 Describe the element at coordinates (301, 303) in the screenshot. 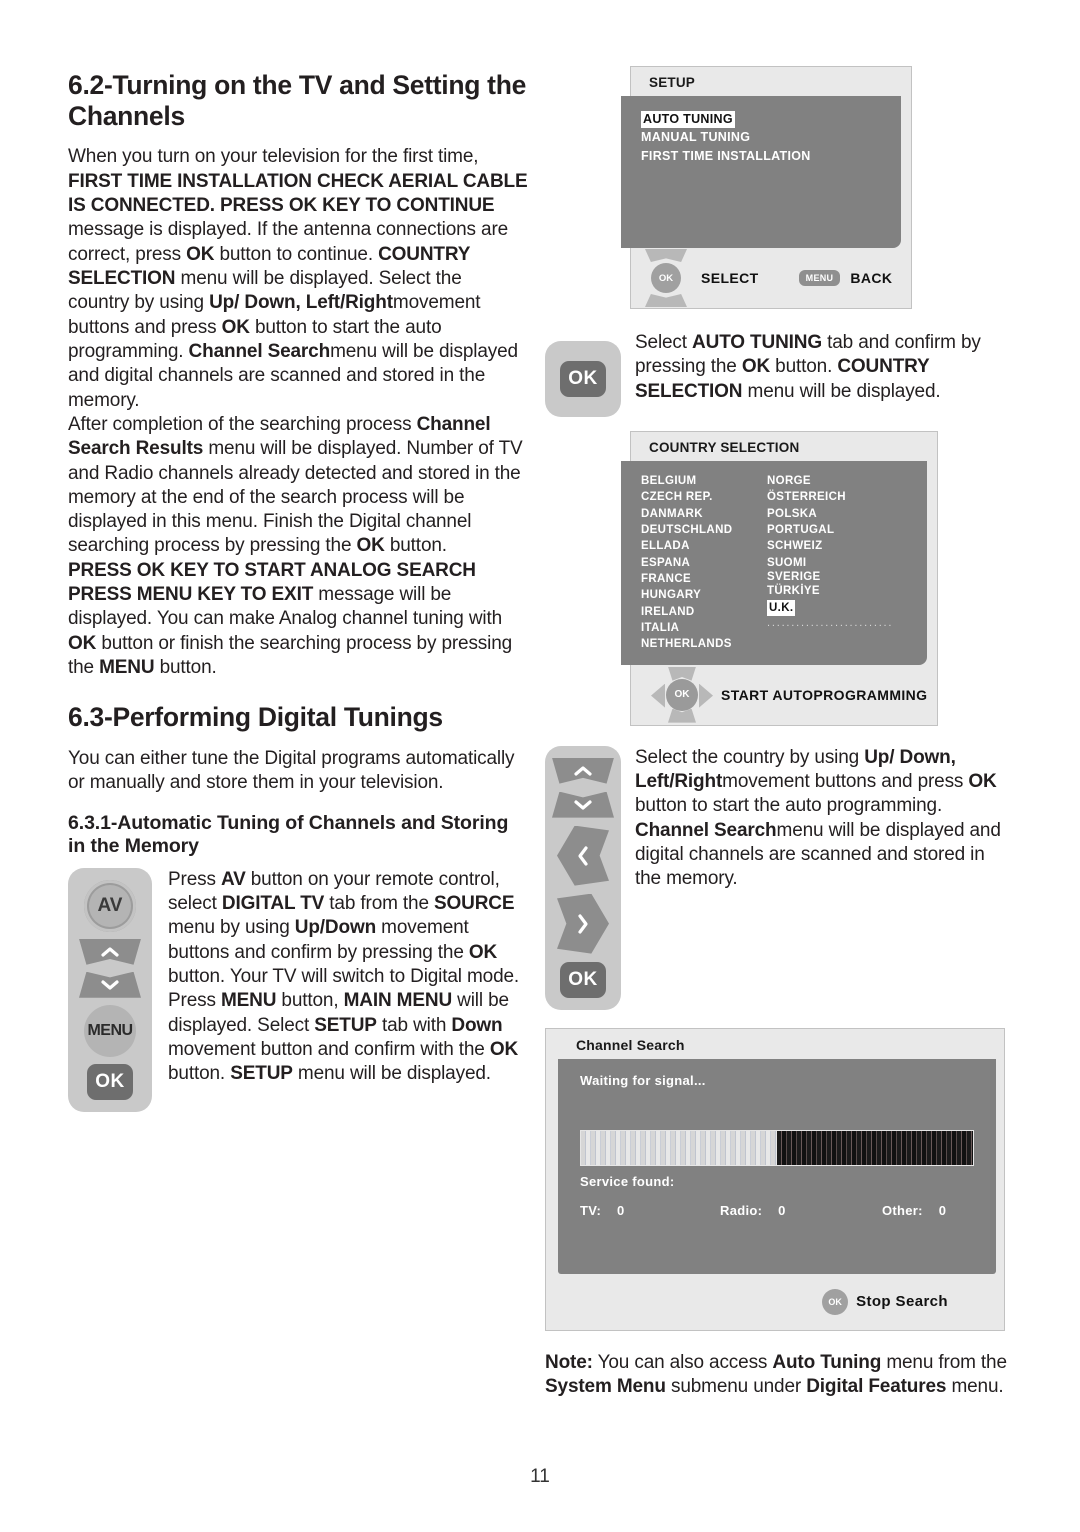

I see `text-strong: Up/ Down, Left/Right` at that location.